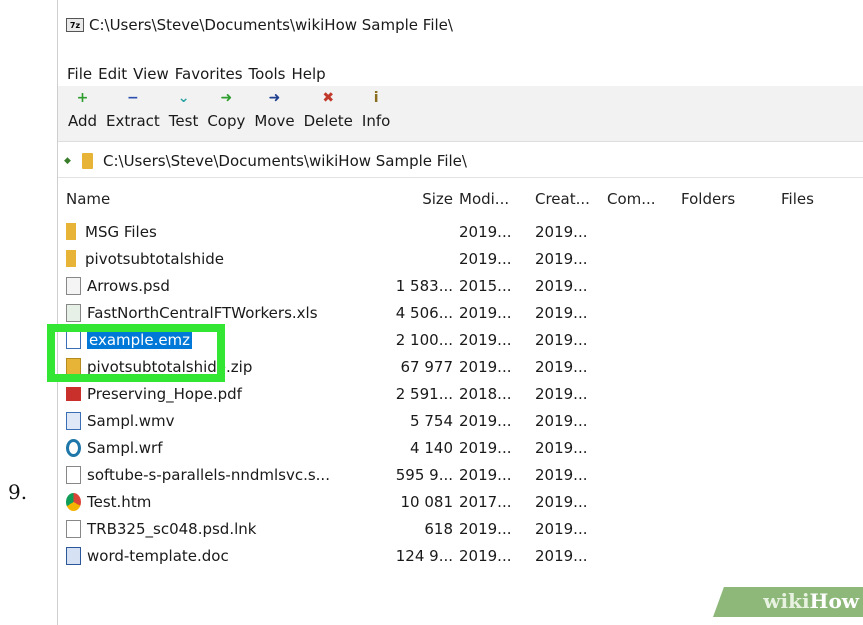 The width and height of the screenshot is (863, 625). What do you see at coordinates (817, 199) in the screenshot?
I see `column-files: Files` at bounding box center [817, 199].